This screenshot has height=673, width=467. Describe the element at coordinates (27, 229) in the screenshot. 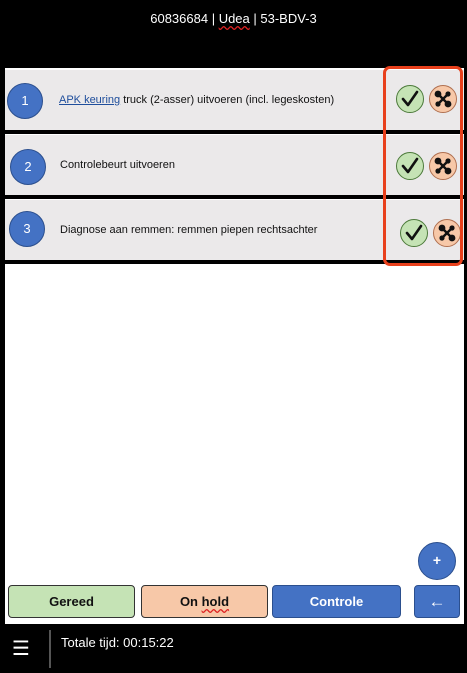

I see `task-number-badge: 3` at that location.